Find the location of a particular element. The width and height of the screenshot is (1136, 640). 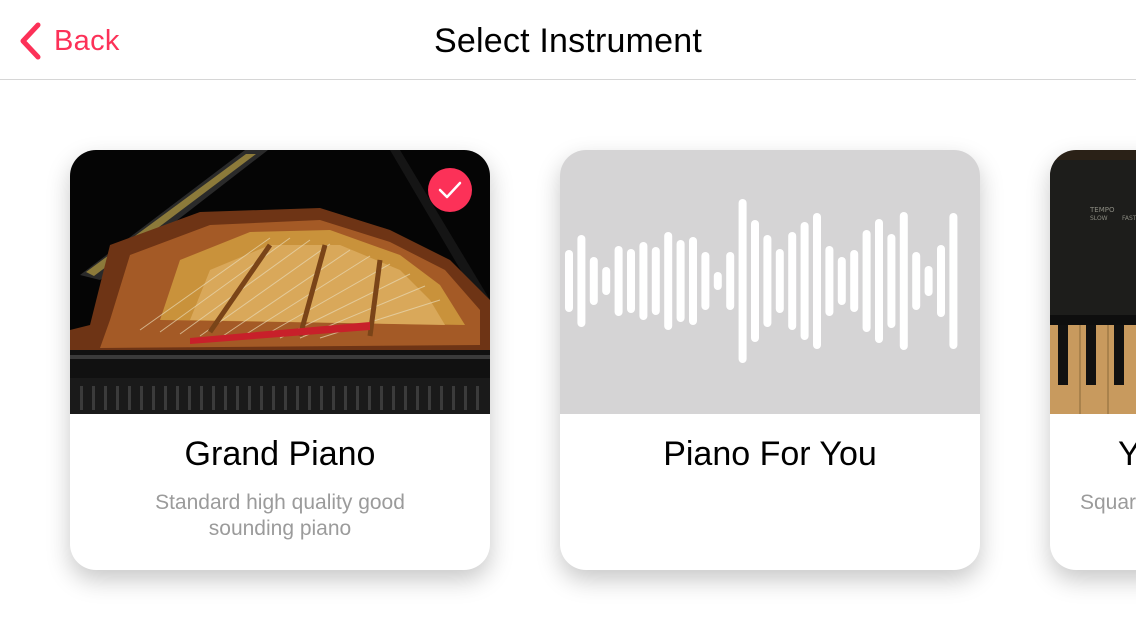

selected-checkmark-icon is located at coordinates (450, 190).